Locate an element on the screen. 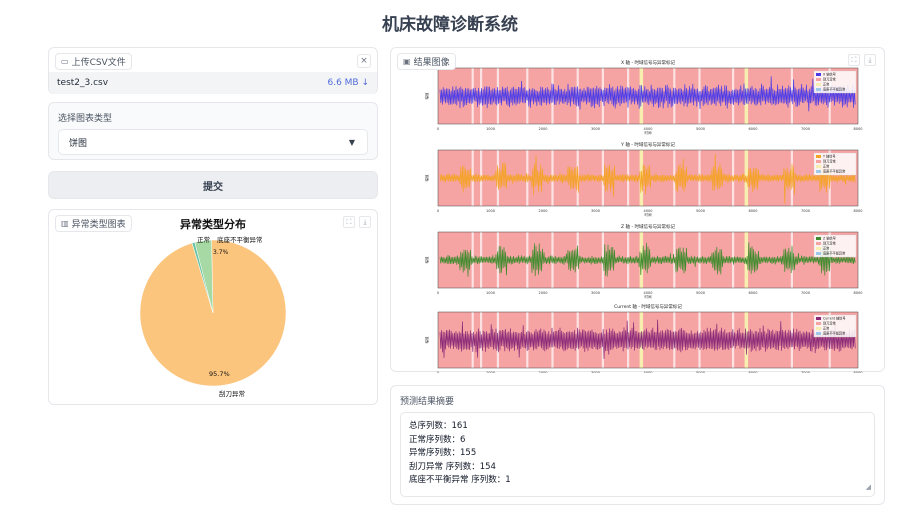 Image resolution: width=900 pixels, height=516 pixels. chart-type-select-card: 选择图表类型 饼图 ▼ is located at coordinates (213, 131).